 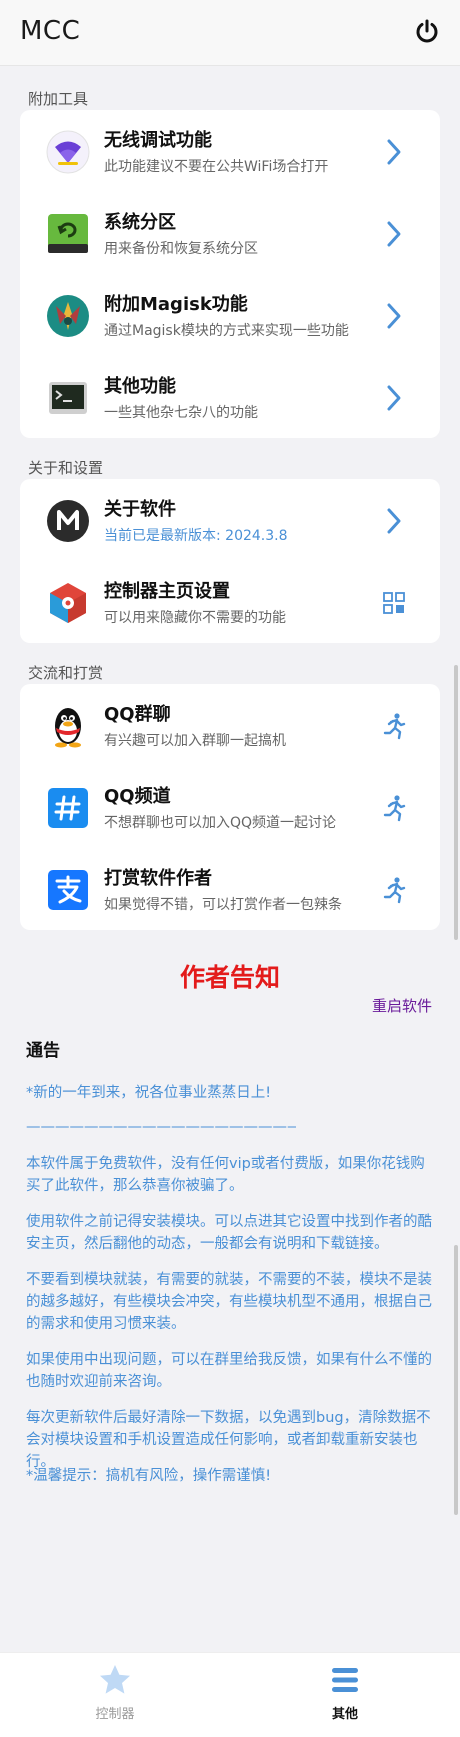 I want to click on partition-icon, so click(x=68, y=233).